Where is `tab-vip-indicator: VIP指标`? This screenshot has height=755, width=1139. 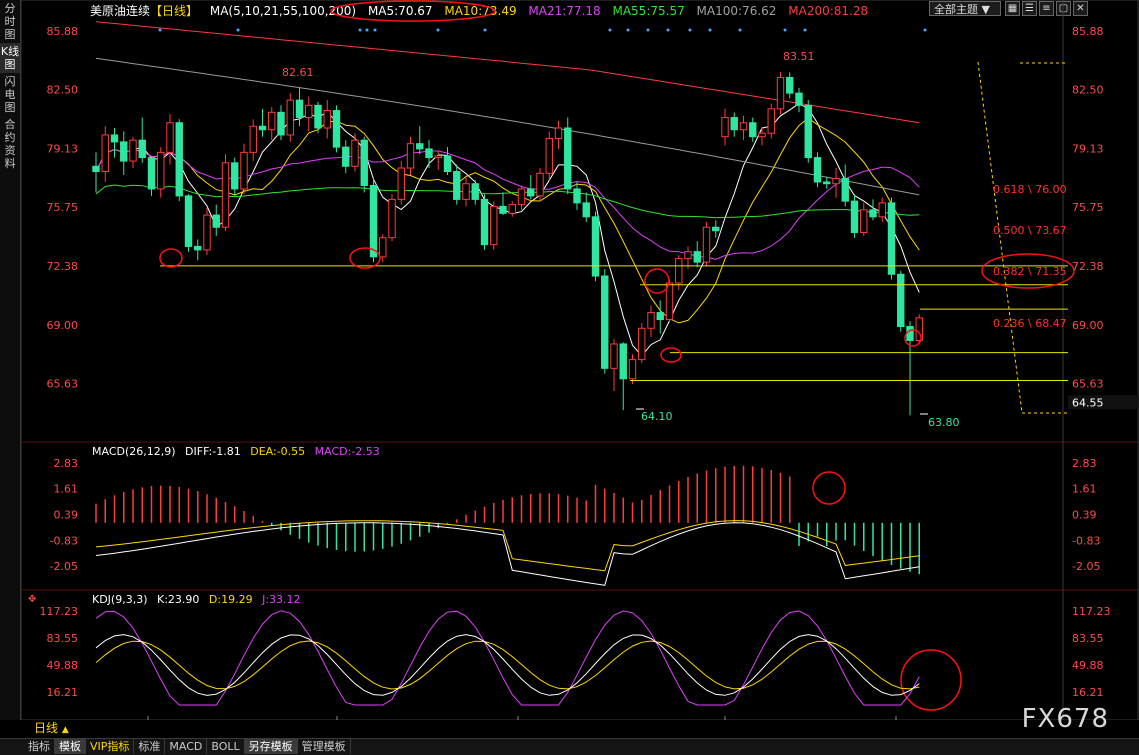 tab-vip-indicator: VIP指标 is located at coordinates (110, 746).